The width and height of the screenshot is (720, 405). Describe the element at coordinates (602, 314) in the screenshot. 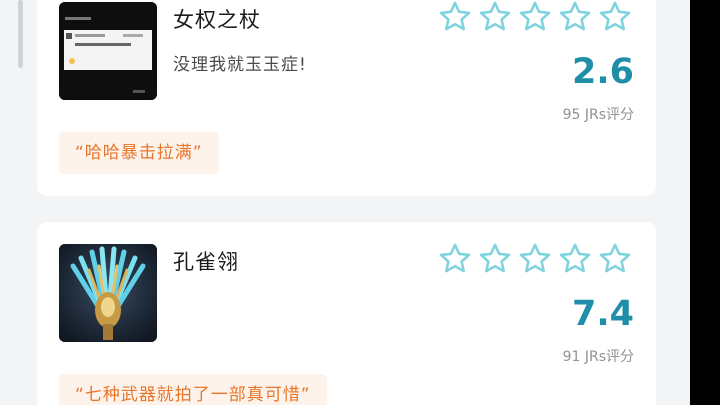

I see `average-score: 7.4` at that location.